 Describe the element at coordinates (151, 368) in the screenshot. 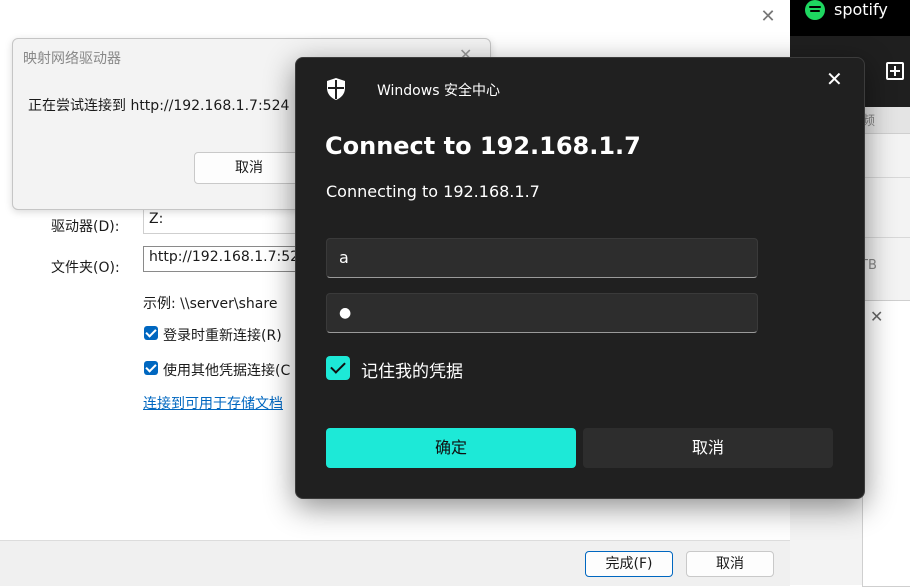

I see `other-credentials-checkbox` at that location.